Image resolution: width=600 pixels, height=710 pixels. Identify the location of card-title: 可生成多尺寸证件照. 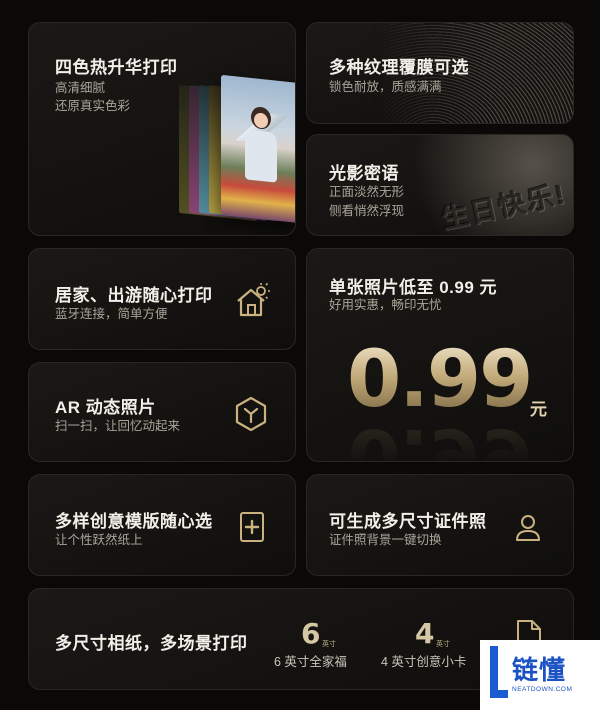
(408, 521).